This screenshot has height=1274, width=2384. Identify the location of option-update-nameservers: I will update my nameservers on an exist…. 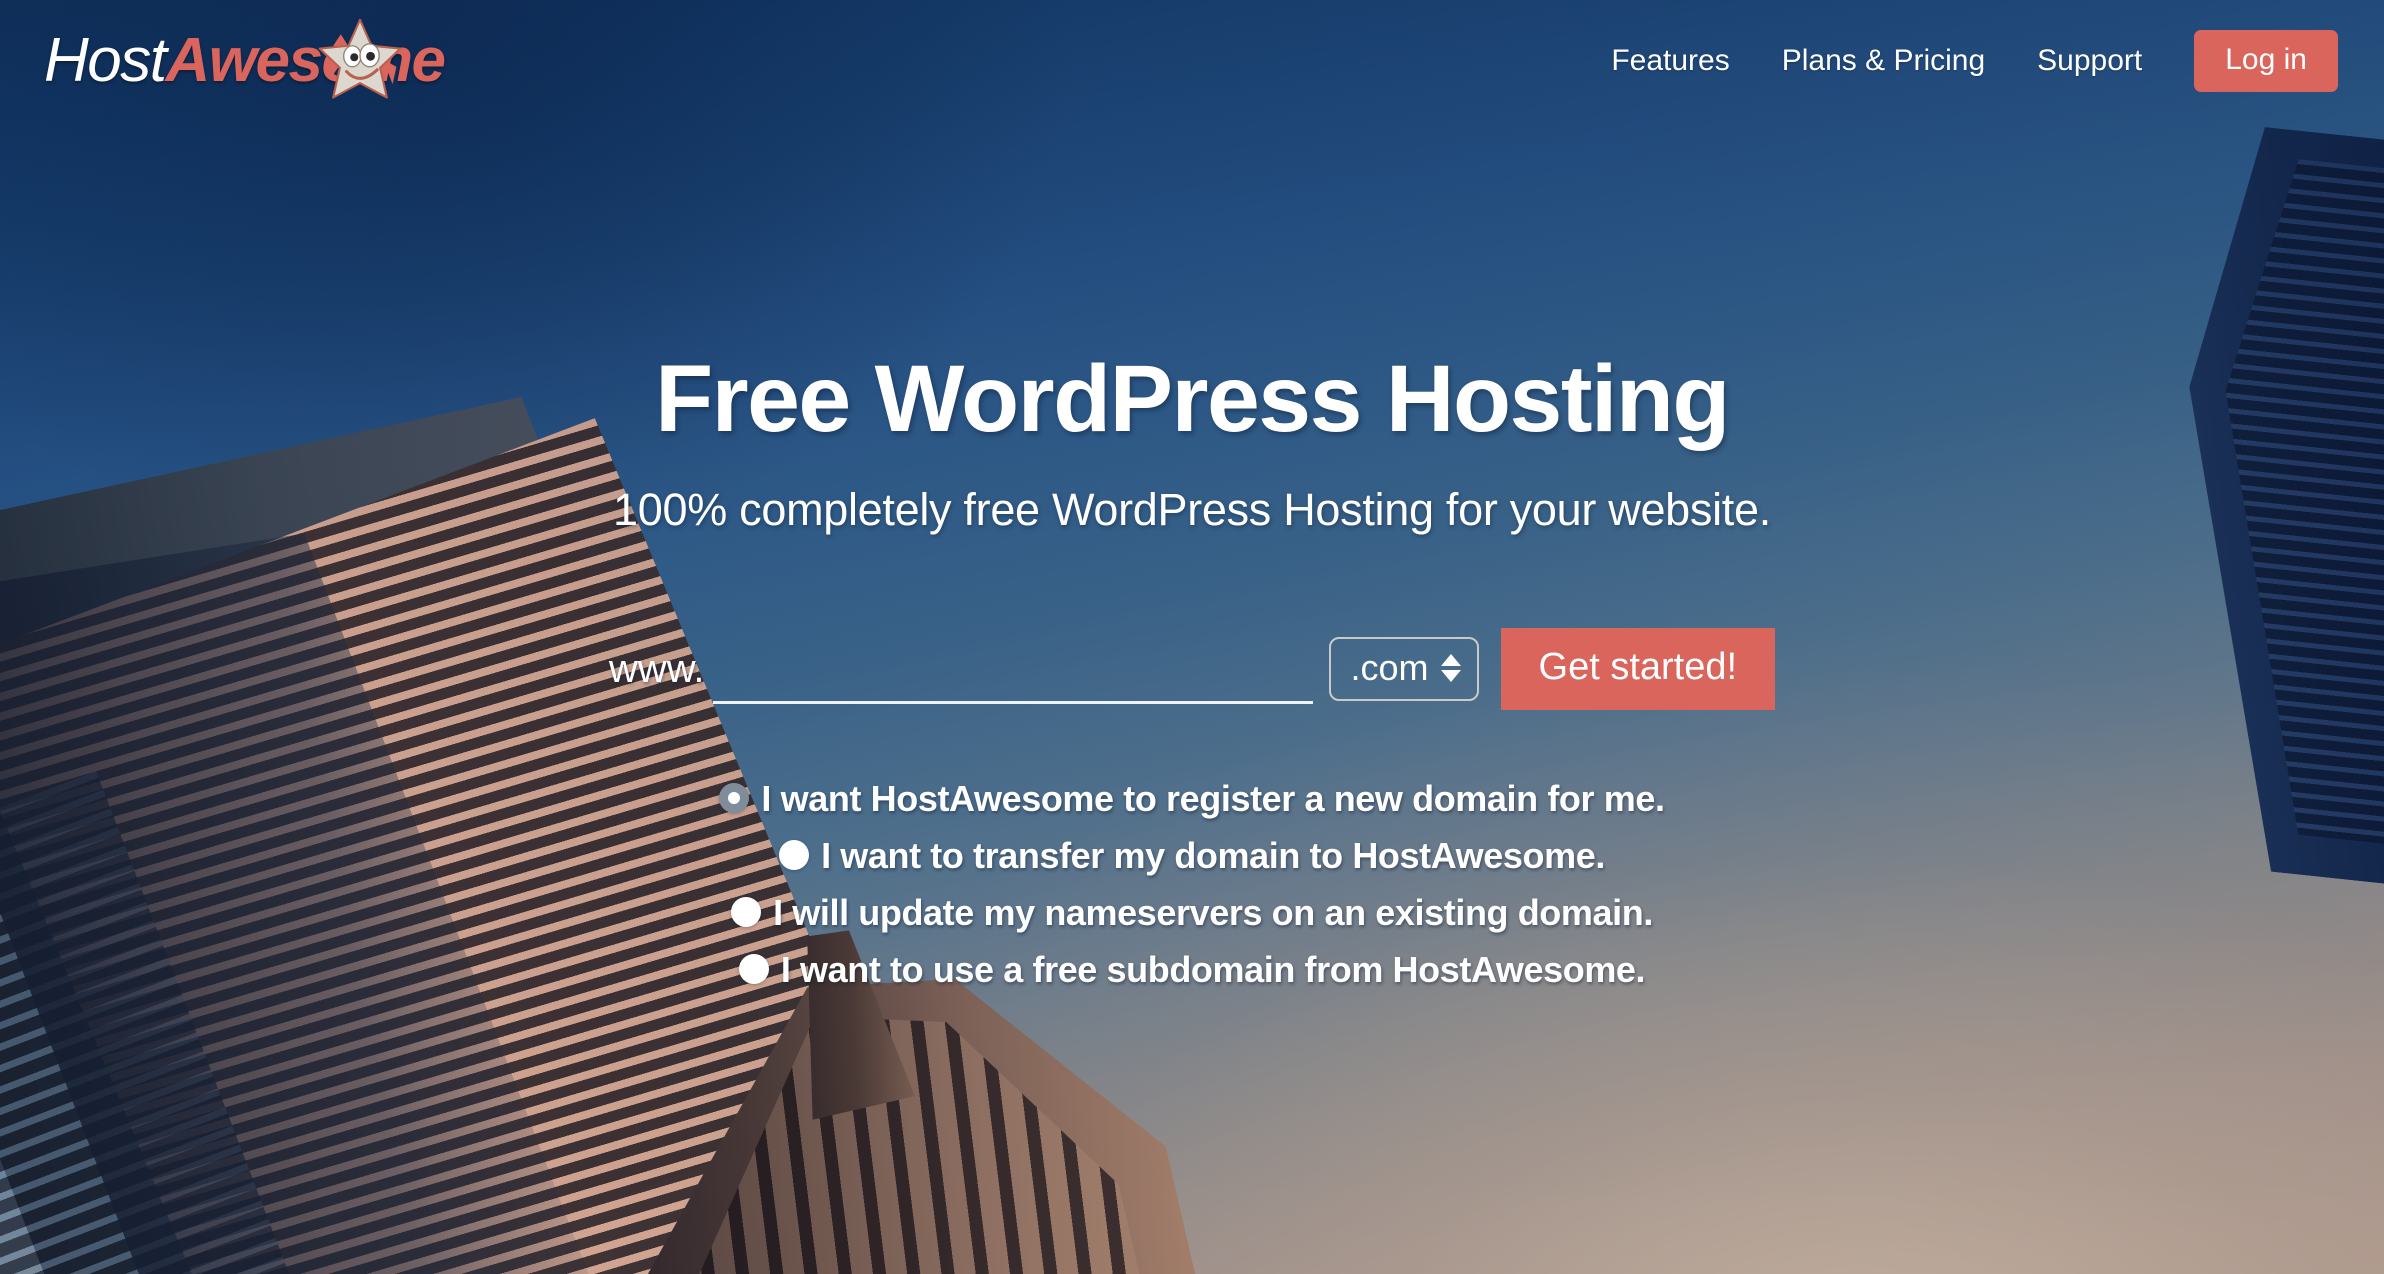
(1192, 912).